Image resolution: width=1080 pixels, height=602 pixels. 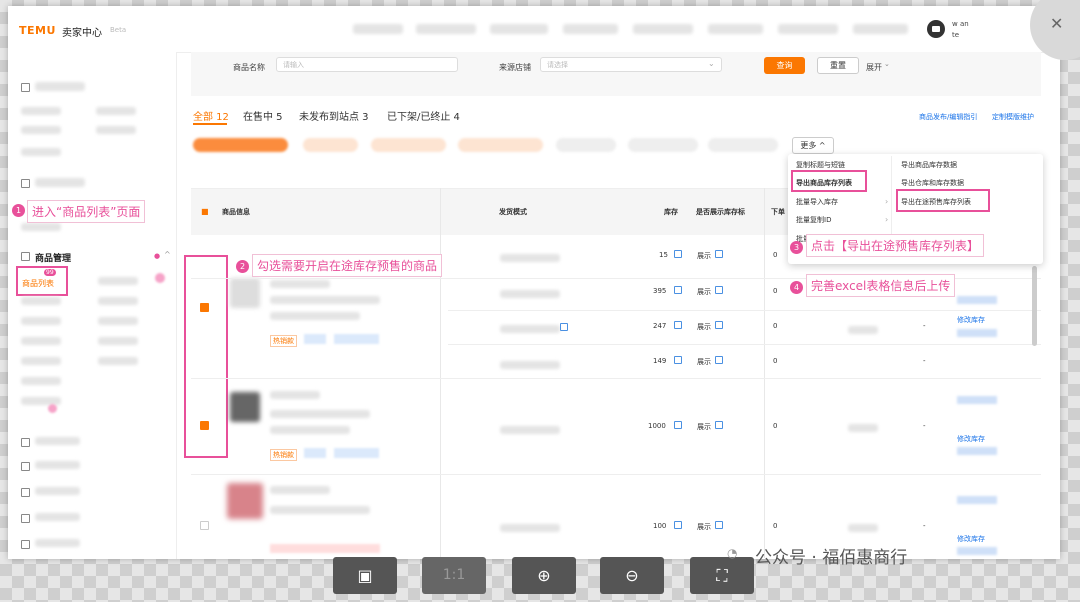 What do you see at coordinates (784, 65) in the screenshot?
I see `query-button: 查询` at bounding box center [784, 65].